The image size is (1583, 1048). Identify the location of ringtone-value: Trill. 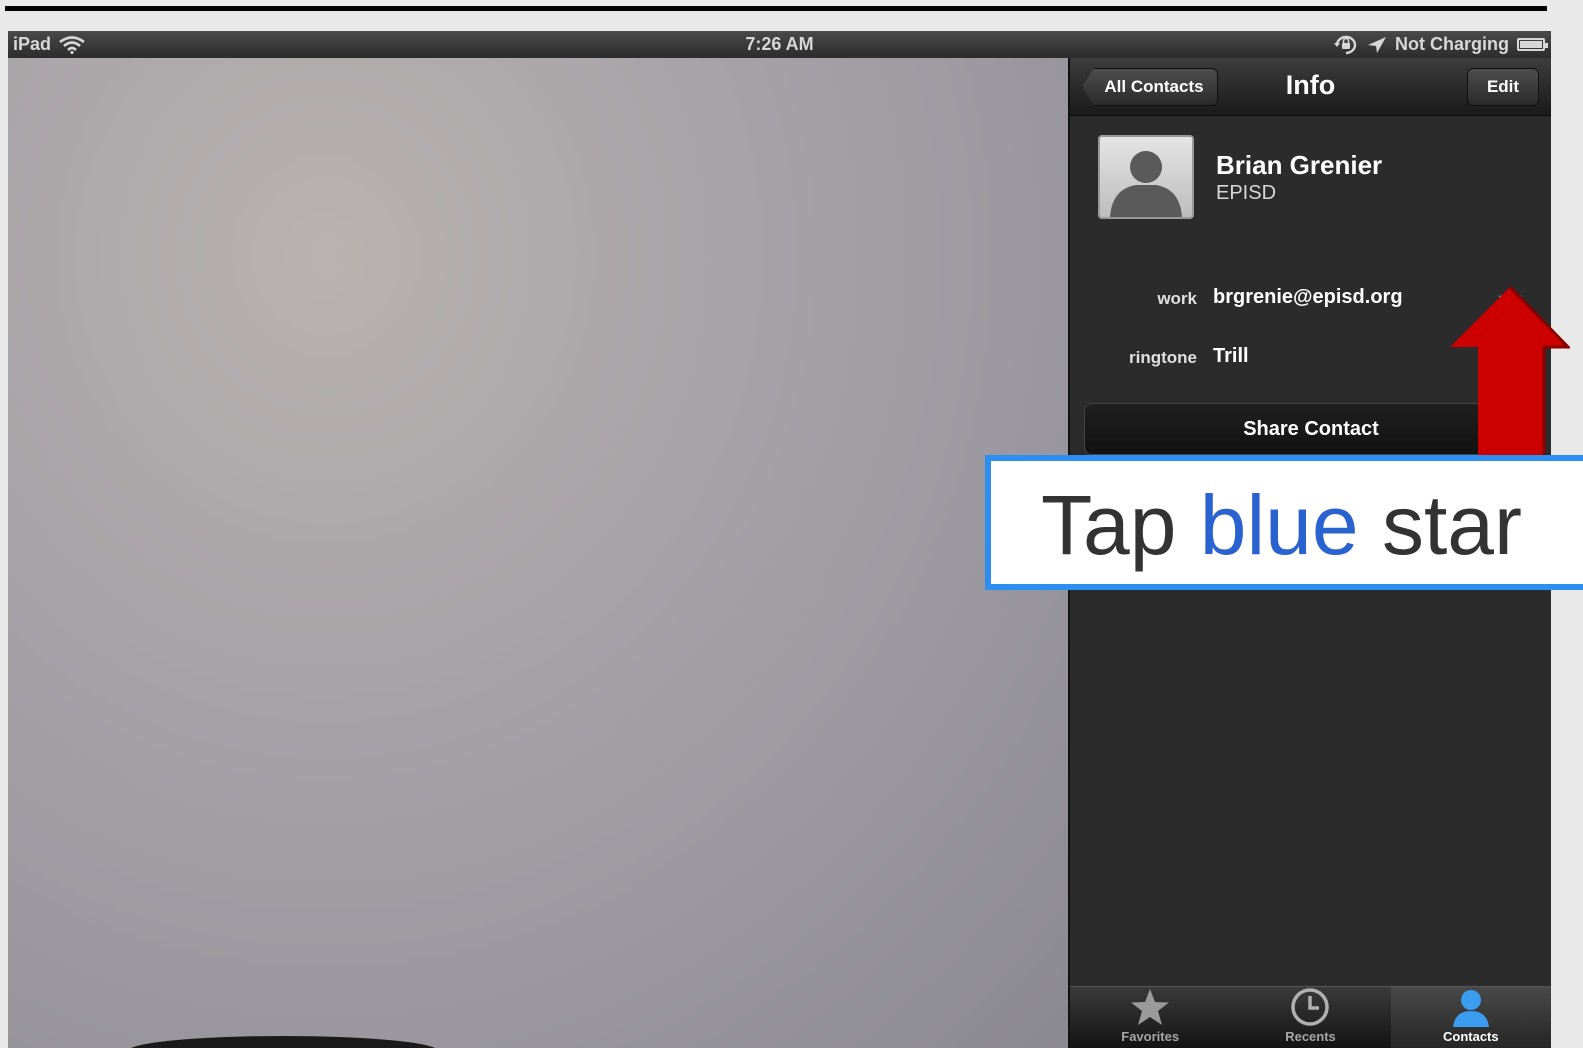
(1231, 356).